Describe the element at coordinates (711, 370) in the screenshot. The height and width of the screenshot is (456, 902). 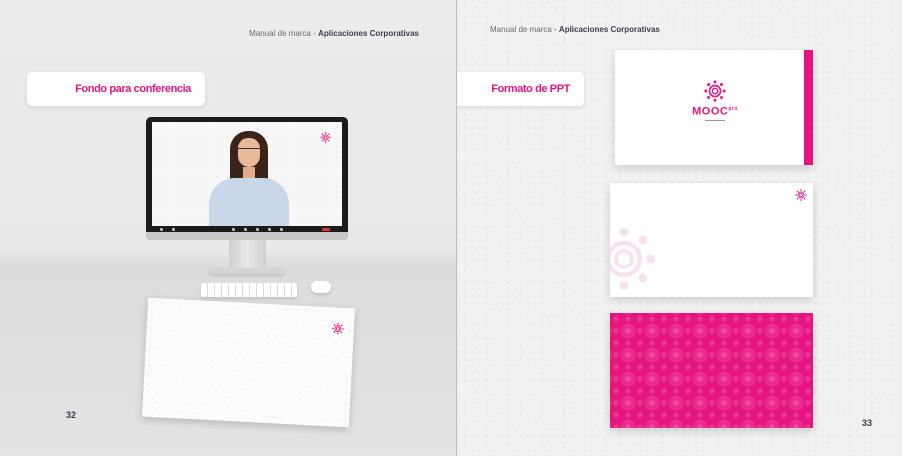
I see `ppt-pattern-slide` at that location.